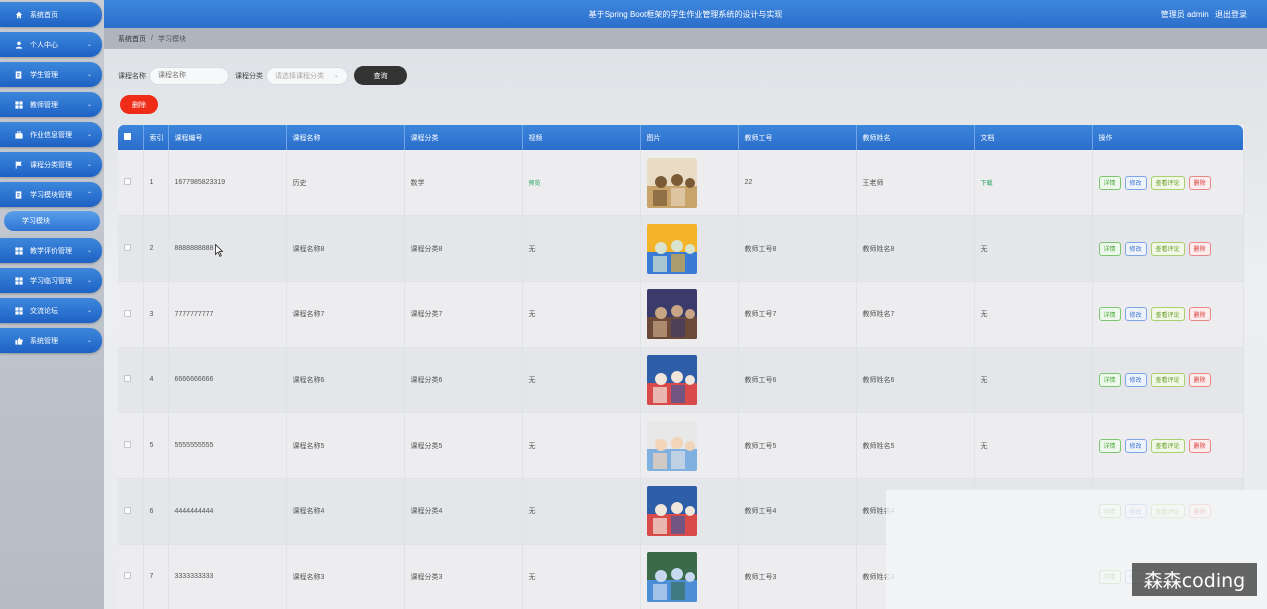 The image size is (1267, 609). I want to click on select-all-checkbox, so click(131, 137).